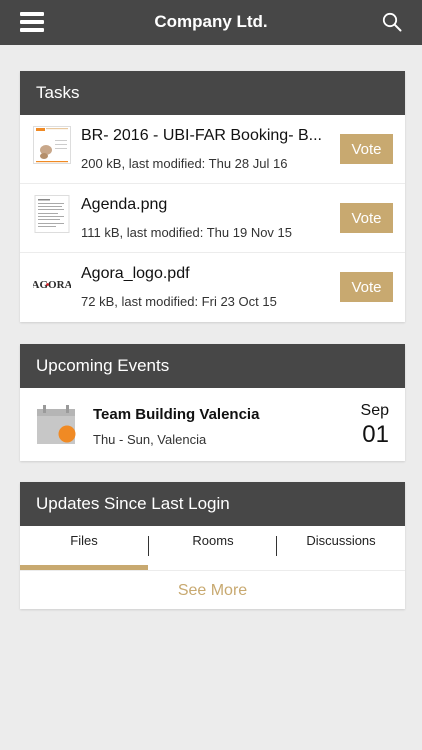  What do you see at coordinates (187, 232) in the screenshot?
I see `task-meta: 111 kB, last modified: Thu 19 Nov 15` at bounding box center [187, 232].